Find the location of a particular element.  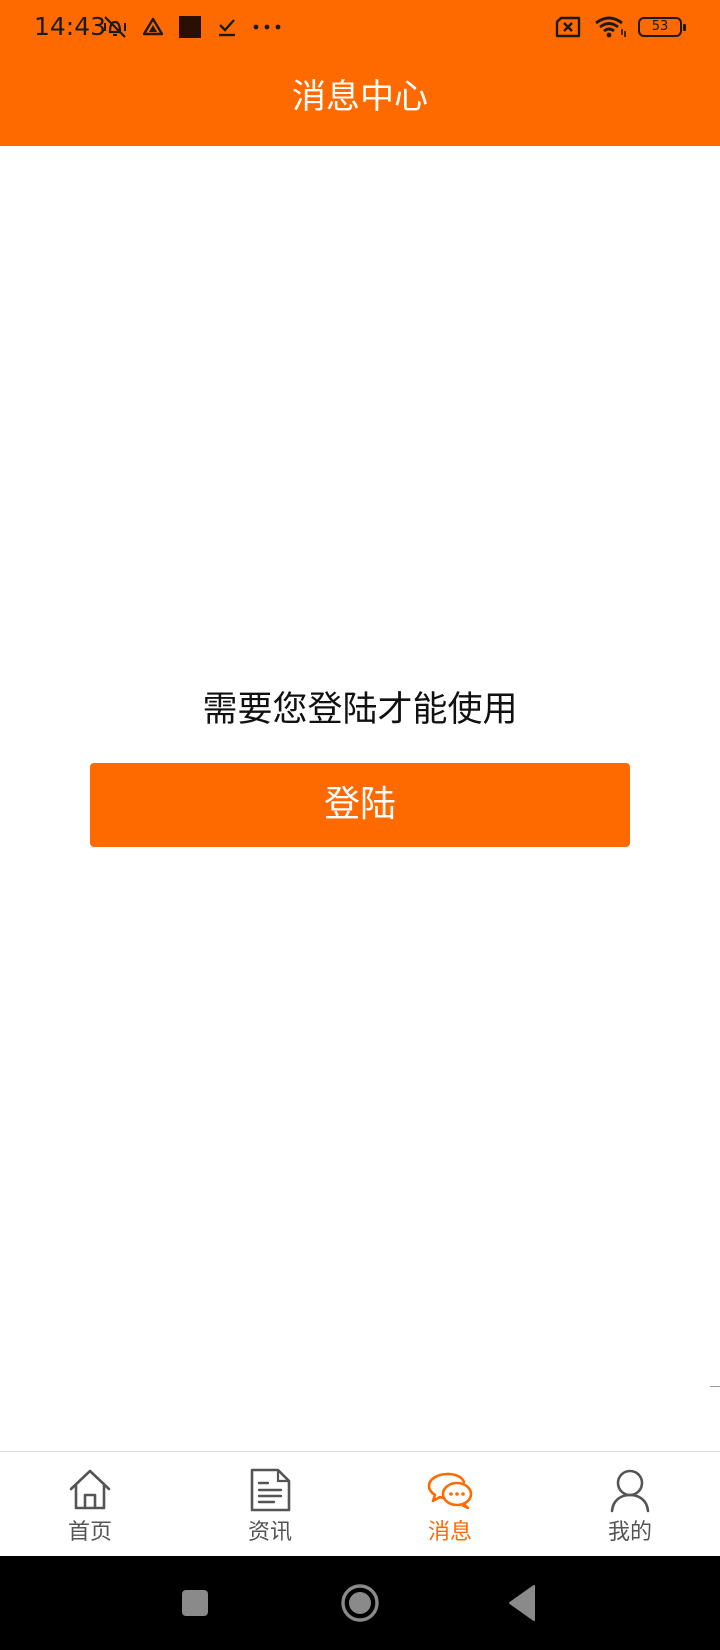

tab-label-profile: 我的 is located at coordinates (629, 1532).